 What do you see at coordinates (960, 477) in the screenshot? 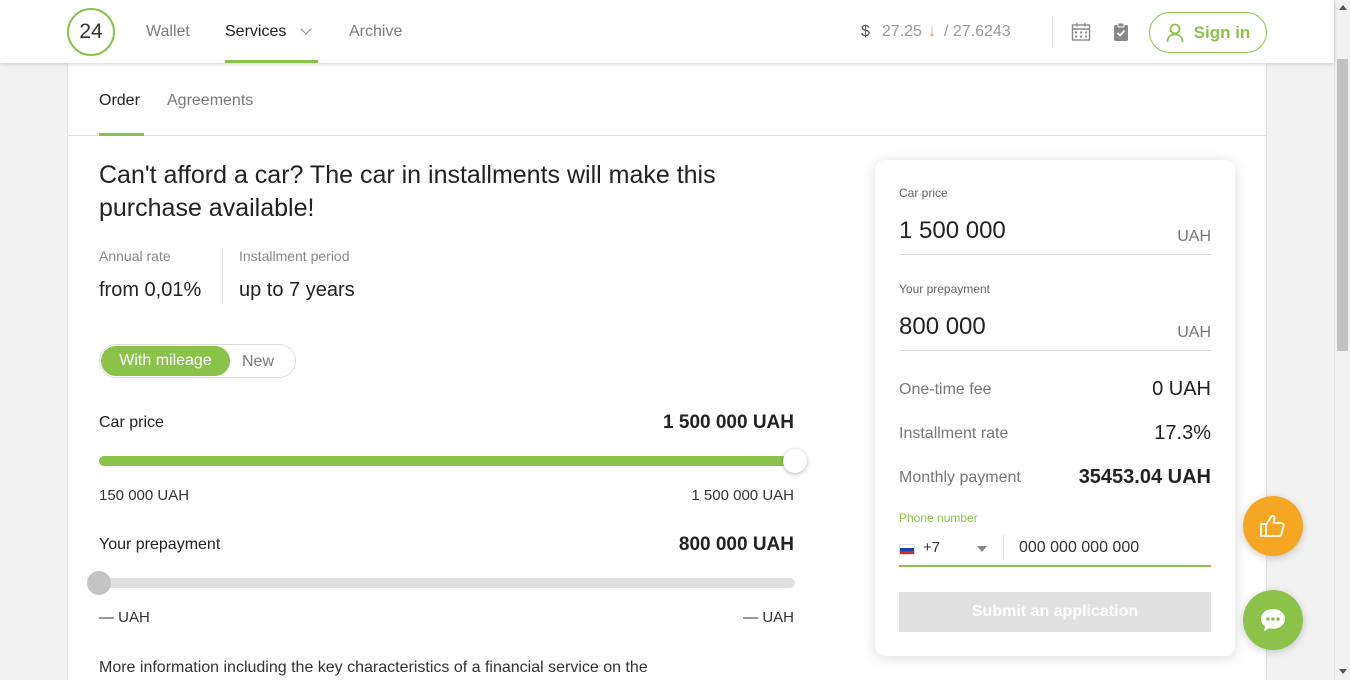
I see `monthly-payment-label: Monthly payment` at bounding box center [960, 477].